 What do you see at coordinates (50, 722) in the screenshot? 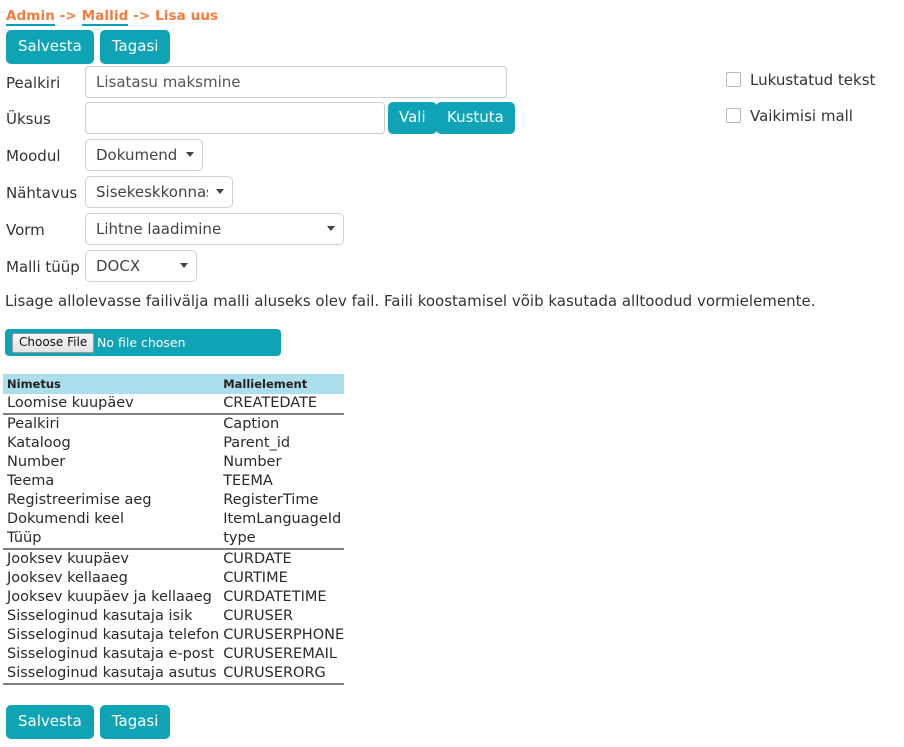
I see `save-button-bottom: Salvesta` at bounding box center [50, 722].